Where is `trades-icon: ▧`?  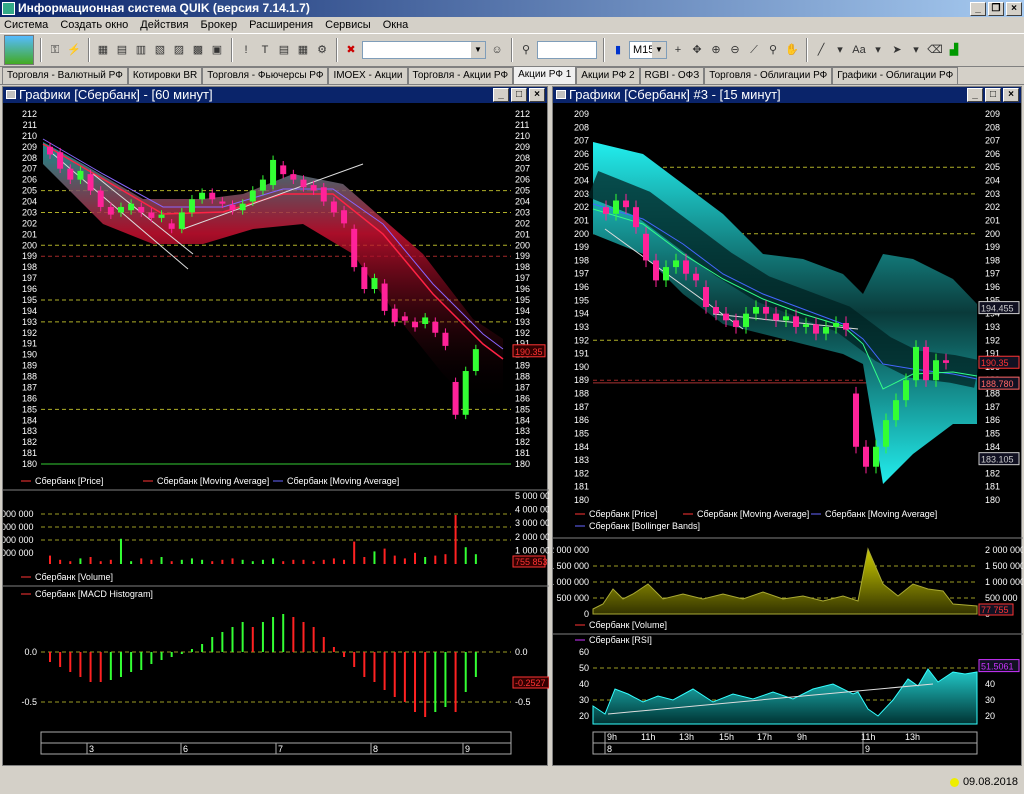 trades-icon: ▧ is located at coordinates (160, 50).